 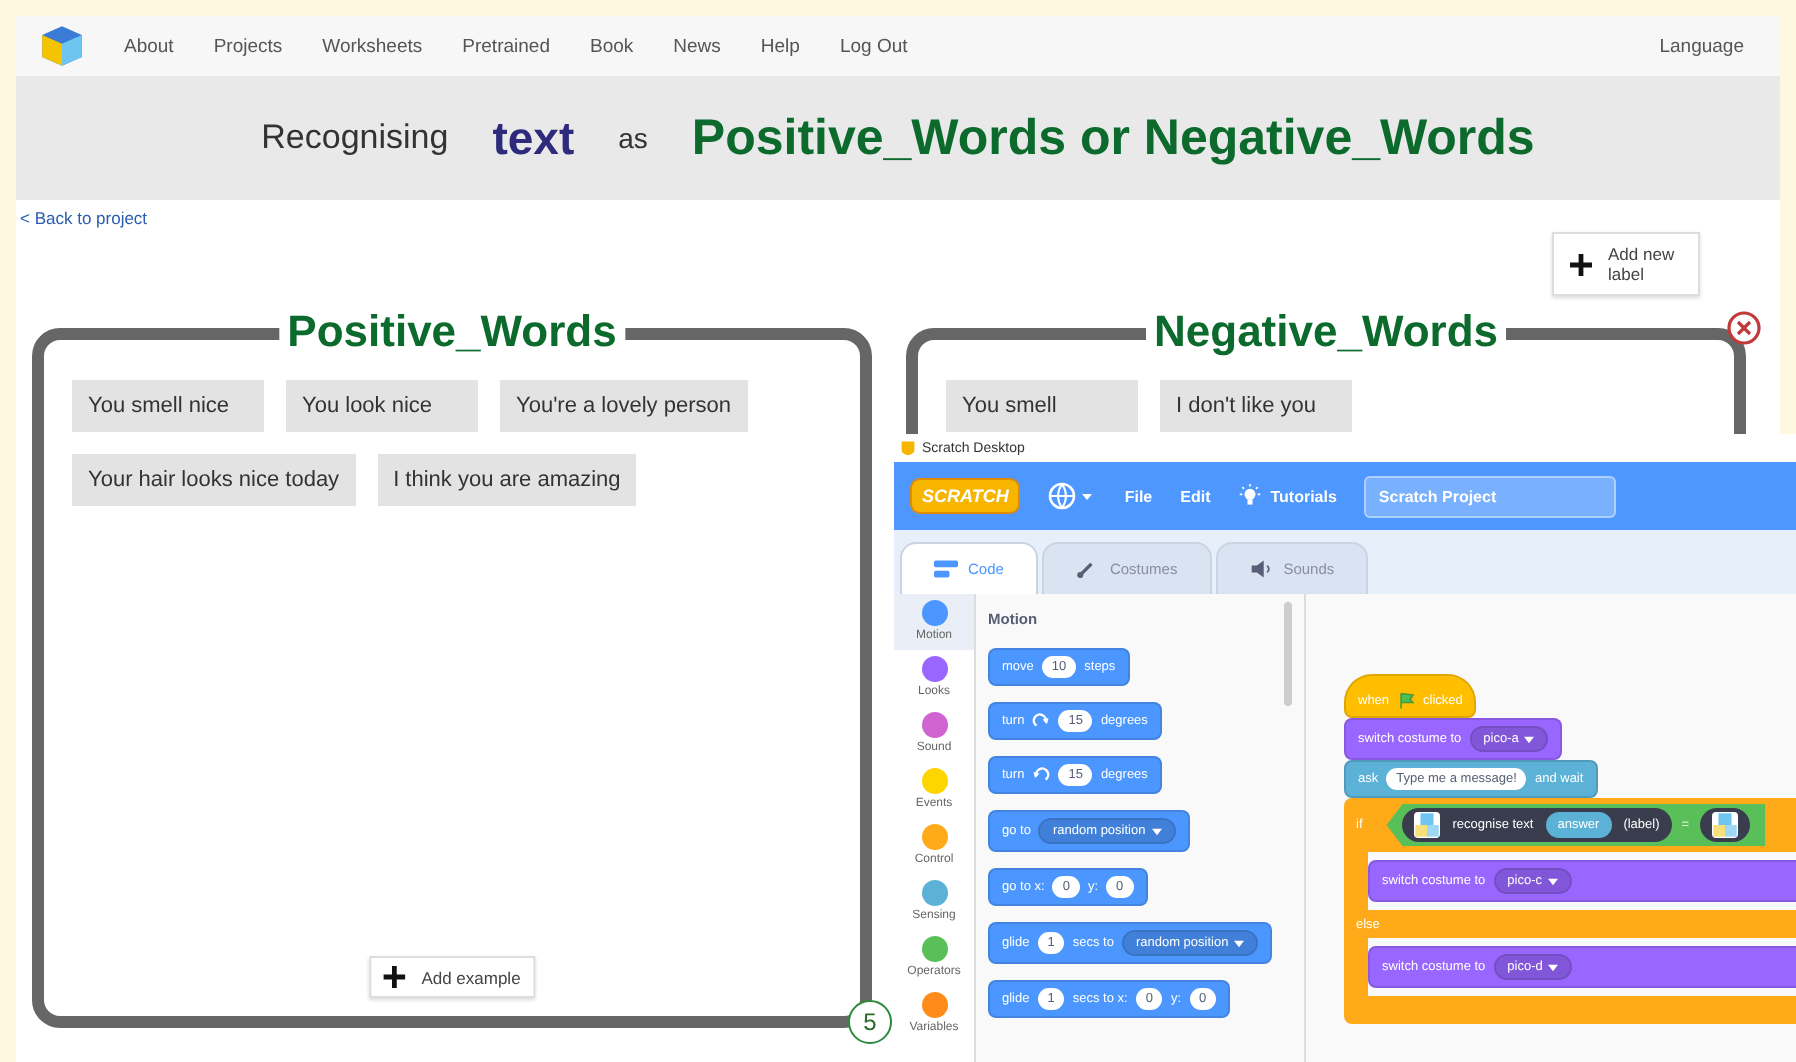 I want to click on app-icon, so click(x=908, y=448).